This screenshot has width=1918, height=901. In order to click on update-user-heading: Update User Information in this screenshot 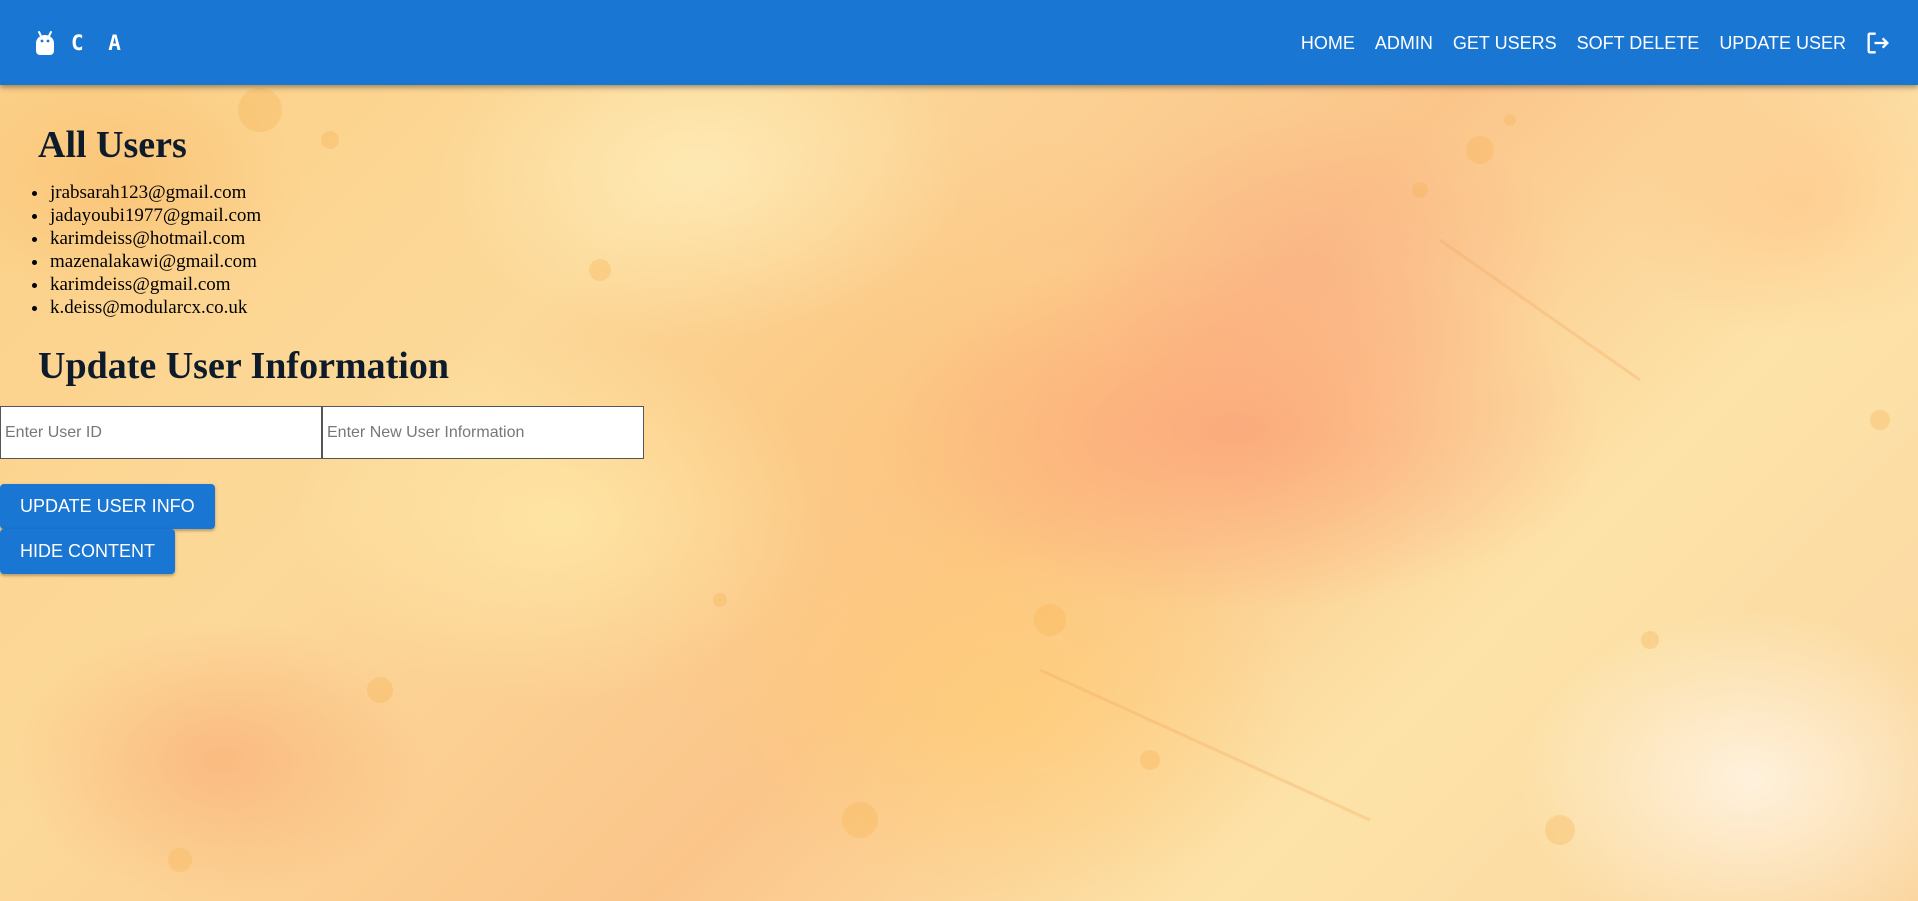, I will do `click(243, 366)`.